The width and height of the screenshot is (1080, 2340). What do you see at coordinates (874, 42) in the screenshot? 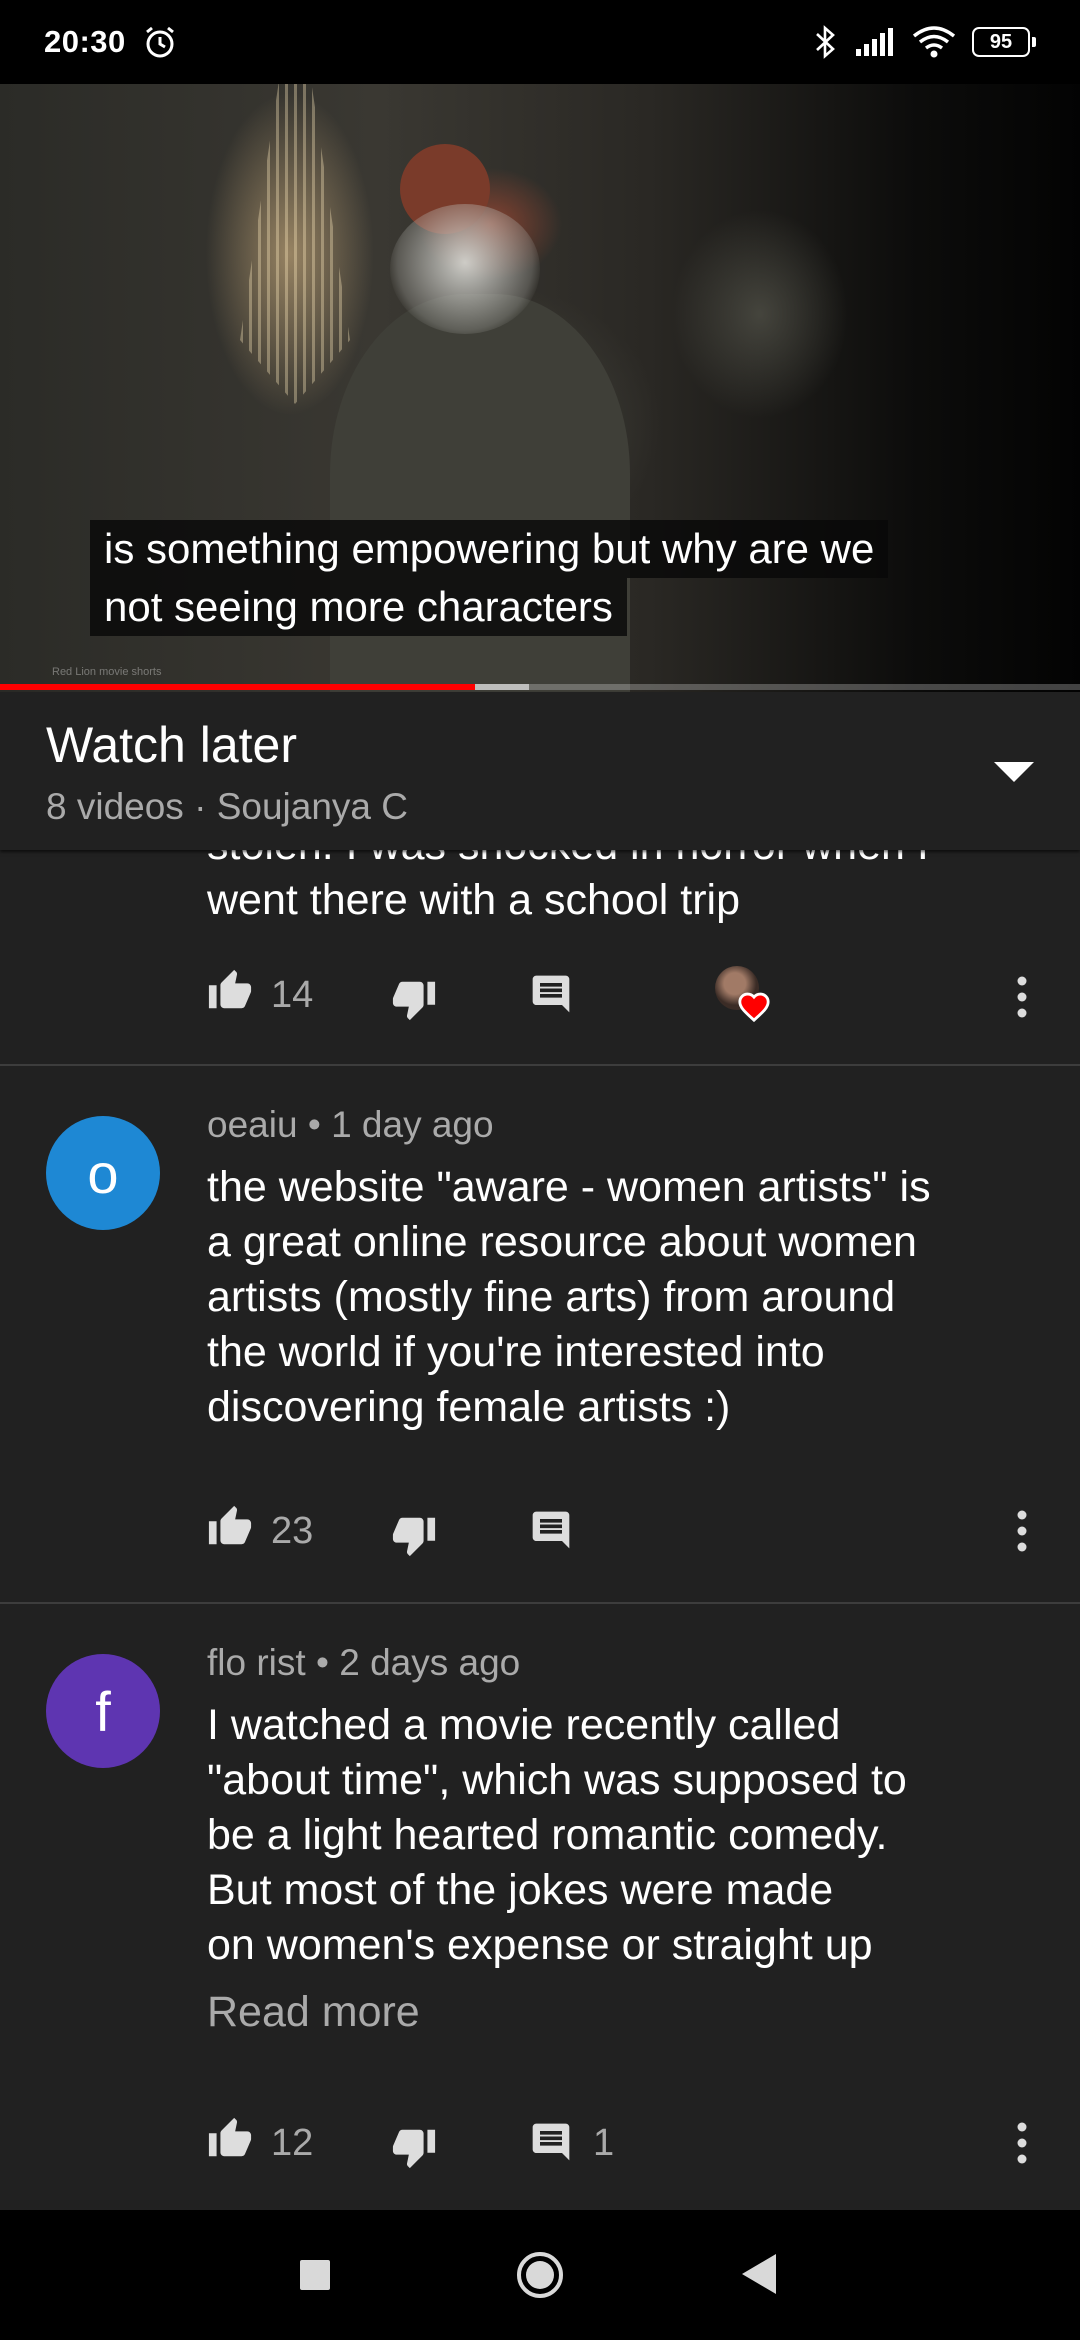
I see `signal-icon` at bounding box center [874, 42].